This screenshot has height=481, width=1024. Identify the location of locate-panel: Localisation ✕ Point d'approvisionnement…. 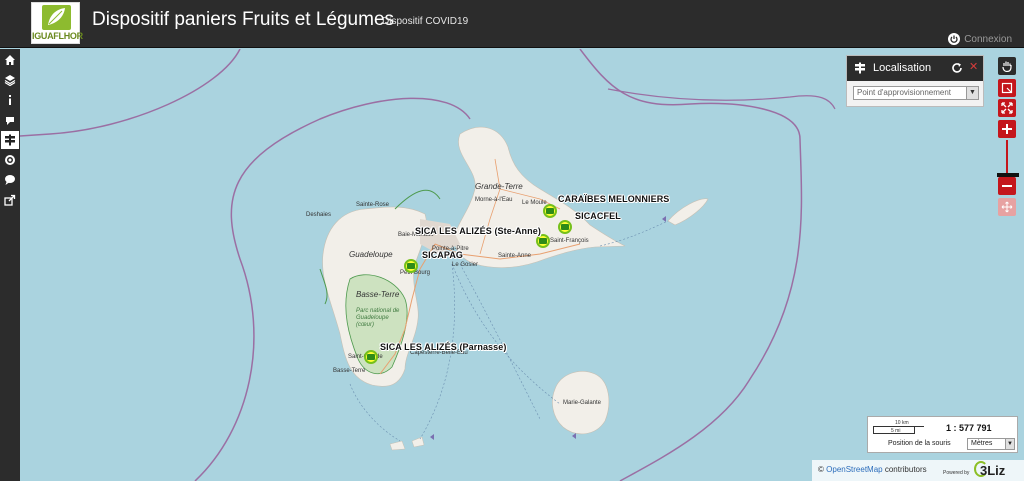
(915, 81).